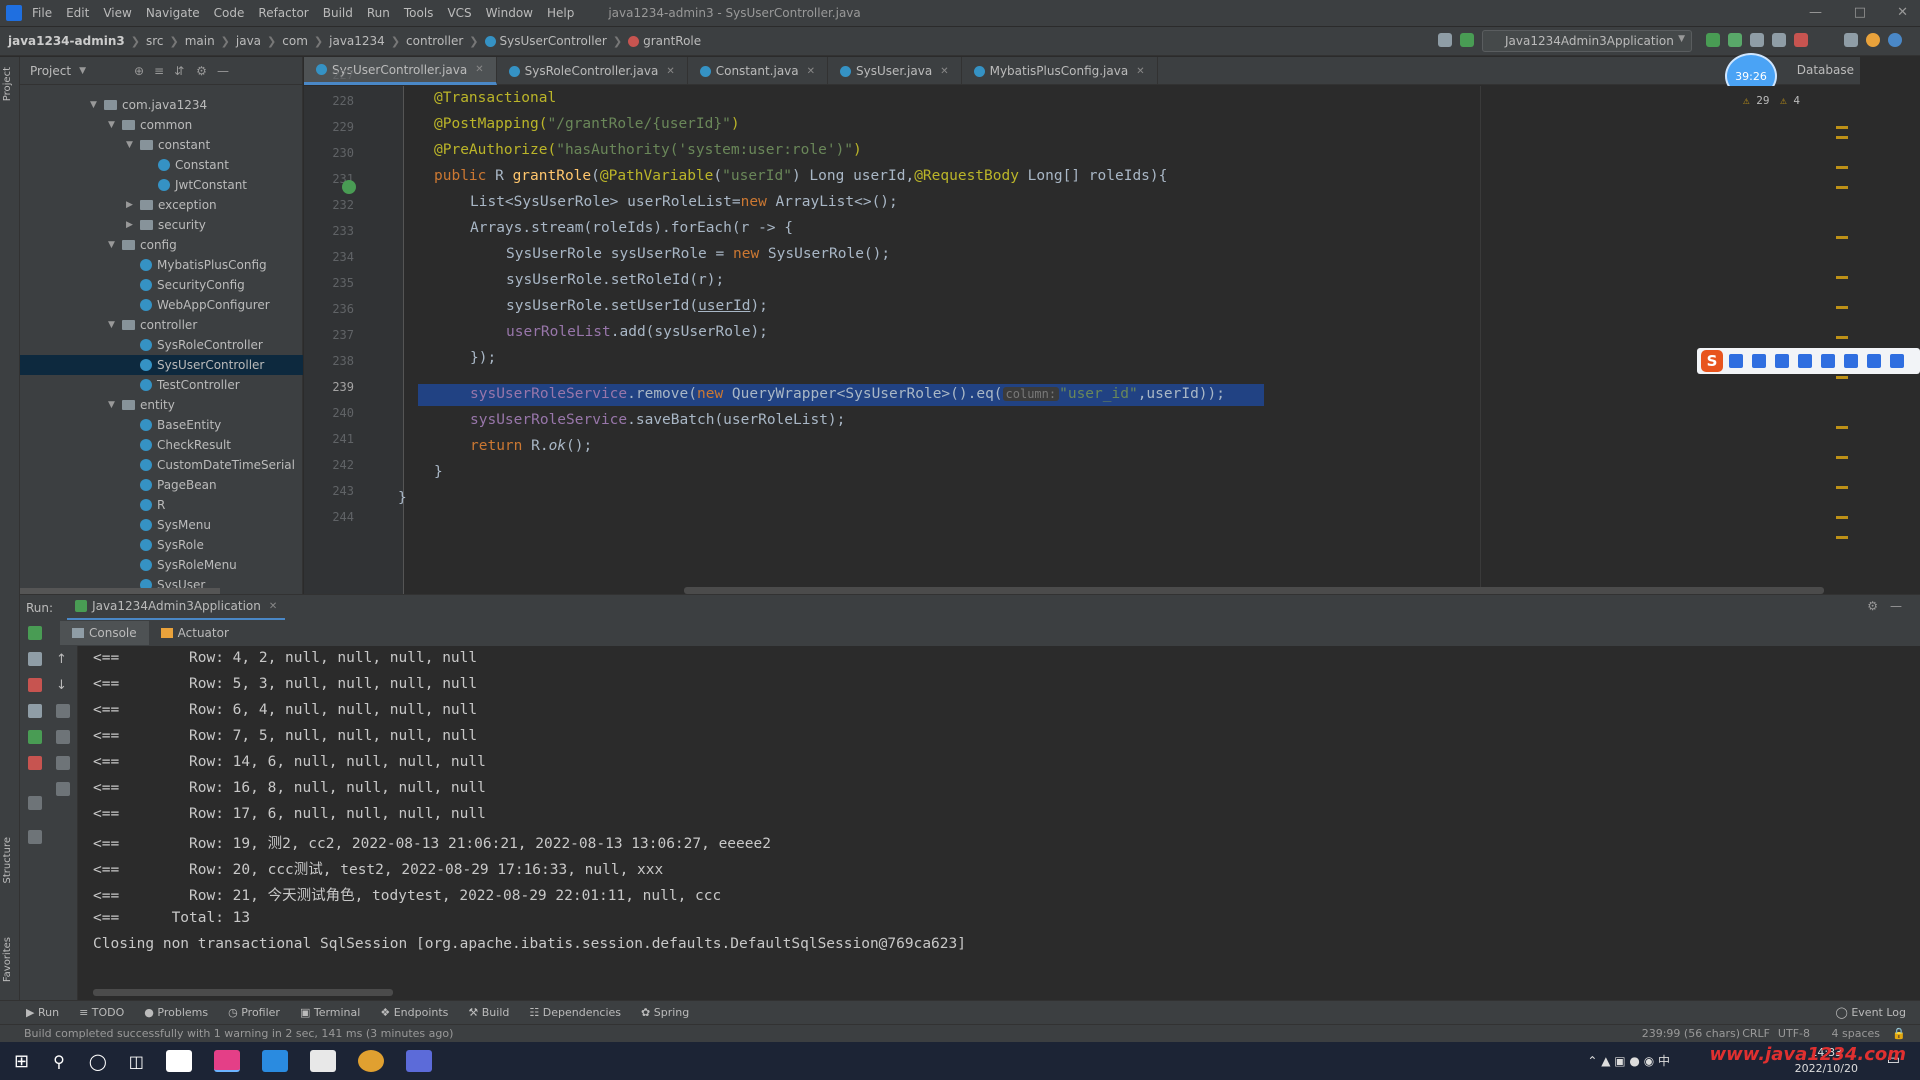 This screenshot has height=1080, width=1920. What do you see at coordinates (161, 325) in the screenshot?
I see `tree-item: ▼ controller` at bounding box center [161, 325].